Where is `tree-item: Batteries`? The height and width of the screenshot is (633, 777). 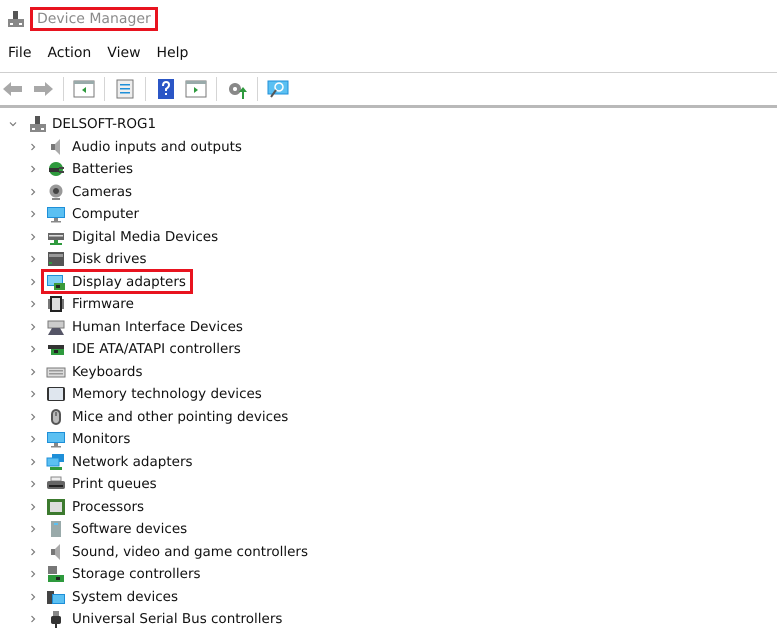 tree-item: Batteries is located at coordinates (103, 169).